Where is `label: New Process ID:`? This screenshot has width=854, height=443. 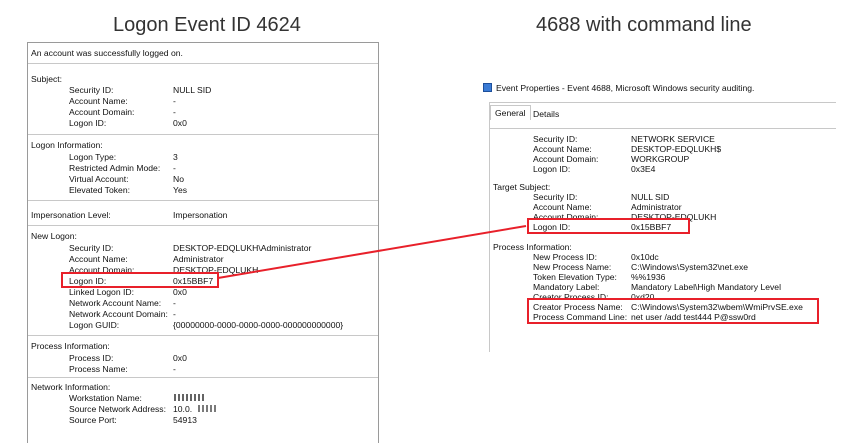 label: New Process ID: is located at coordinates (565, 257).